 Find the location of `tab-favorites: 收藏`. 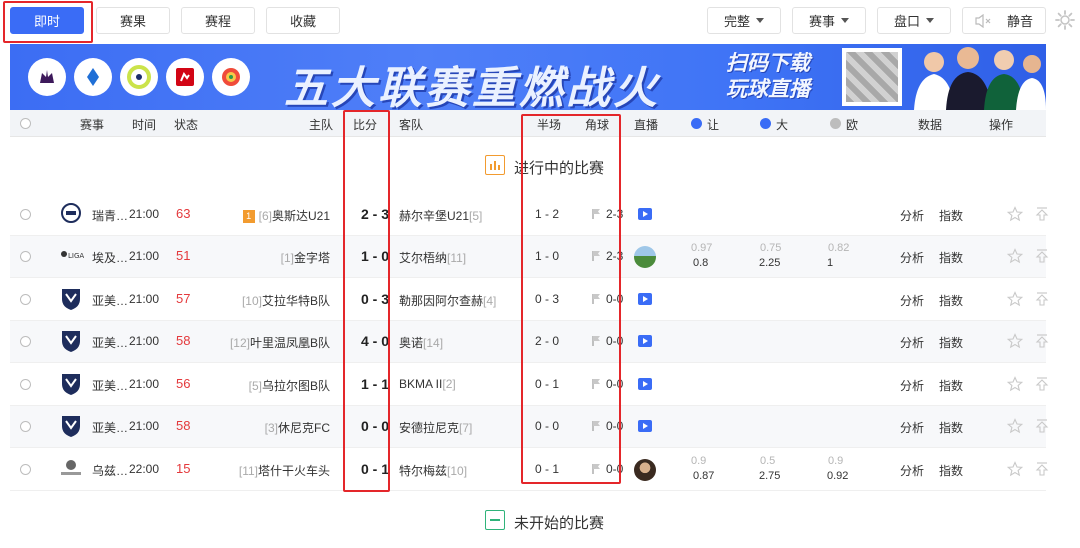

tab-favorites: 收藏 is located at coordinates (303, 20).